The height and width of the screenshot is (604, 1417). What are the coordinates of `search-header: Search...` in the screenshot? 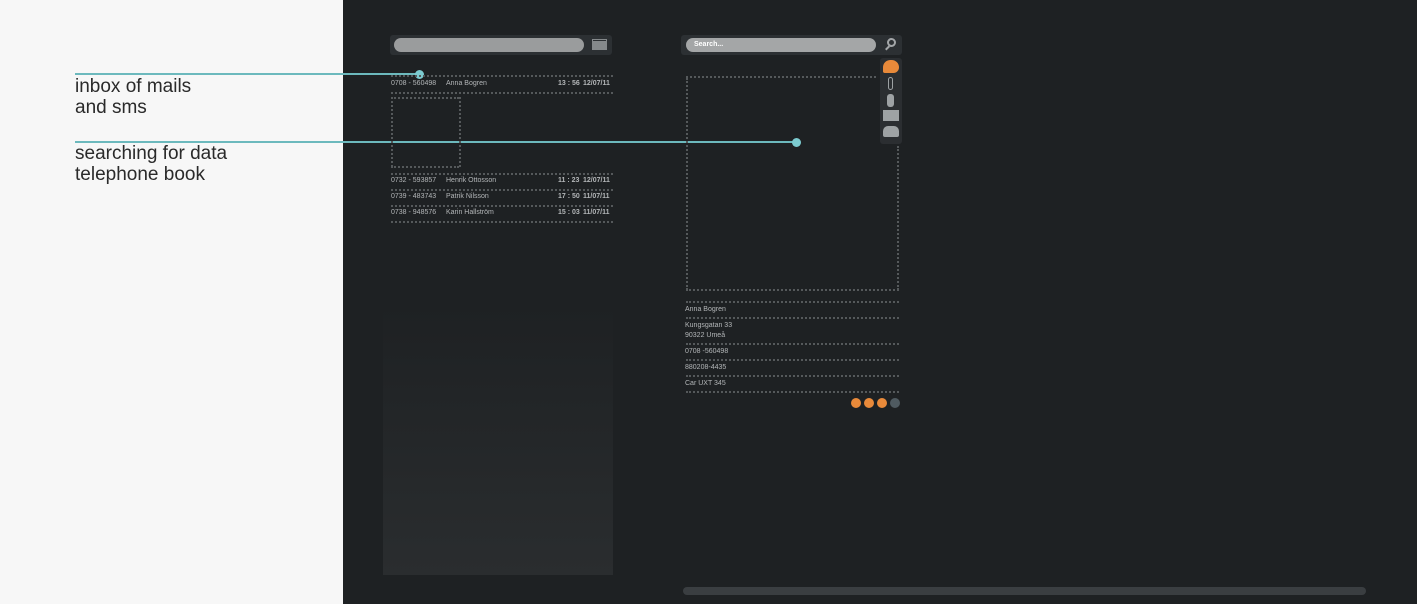 It's located at (791, 45).